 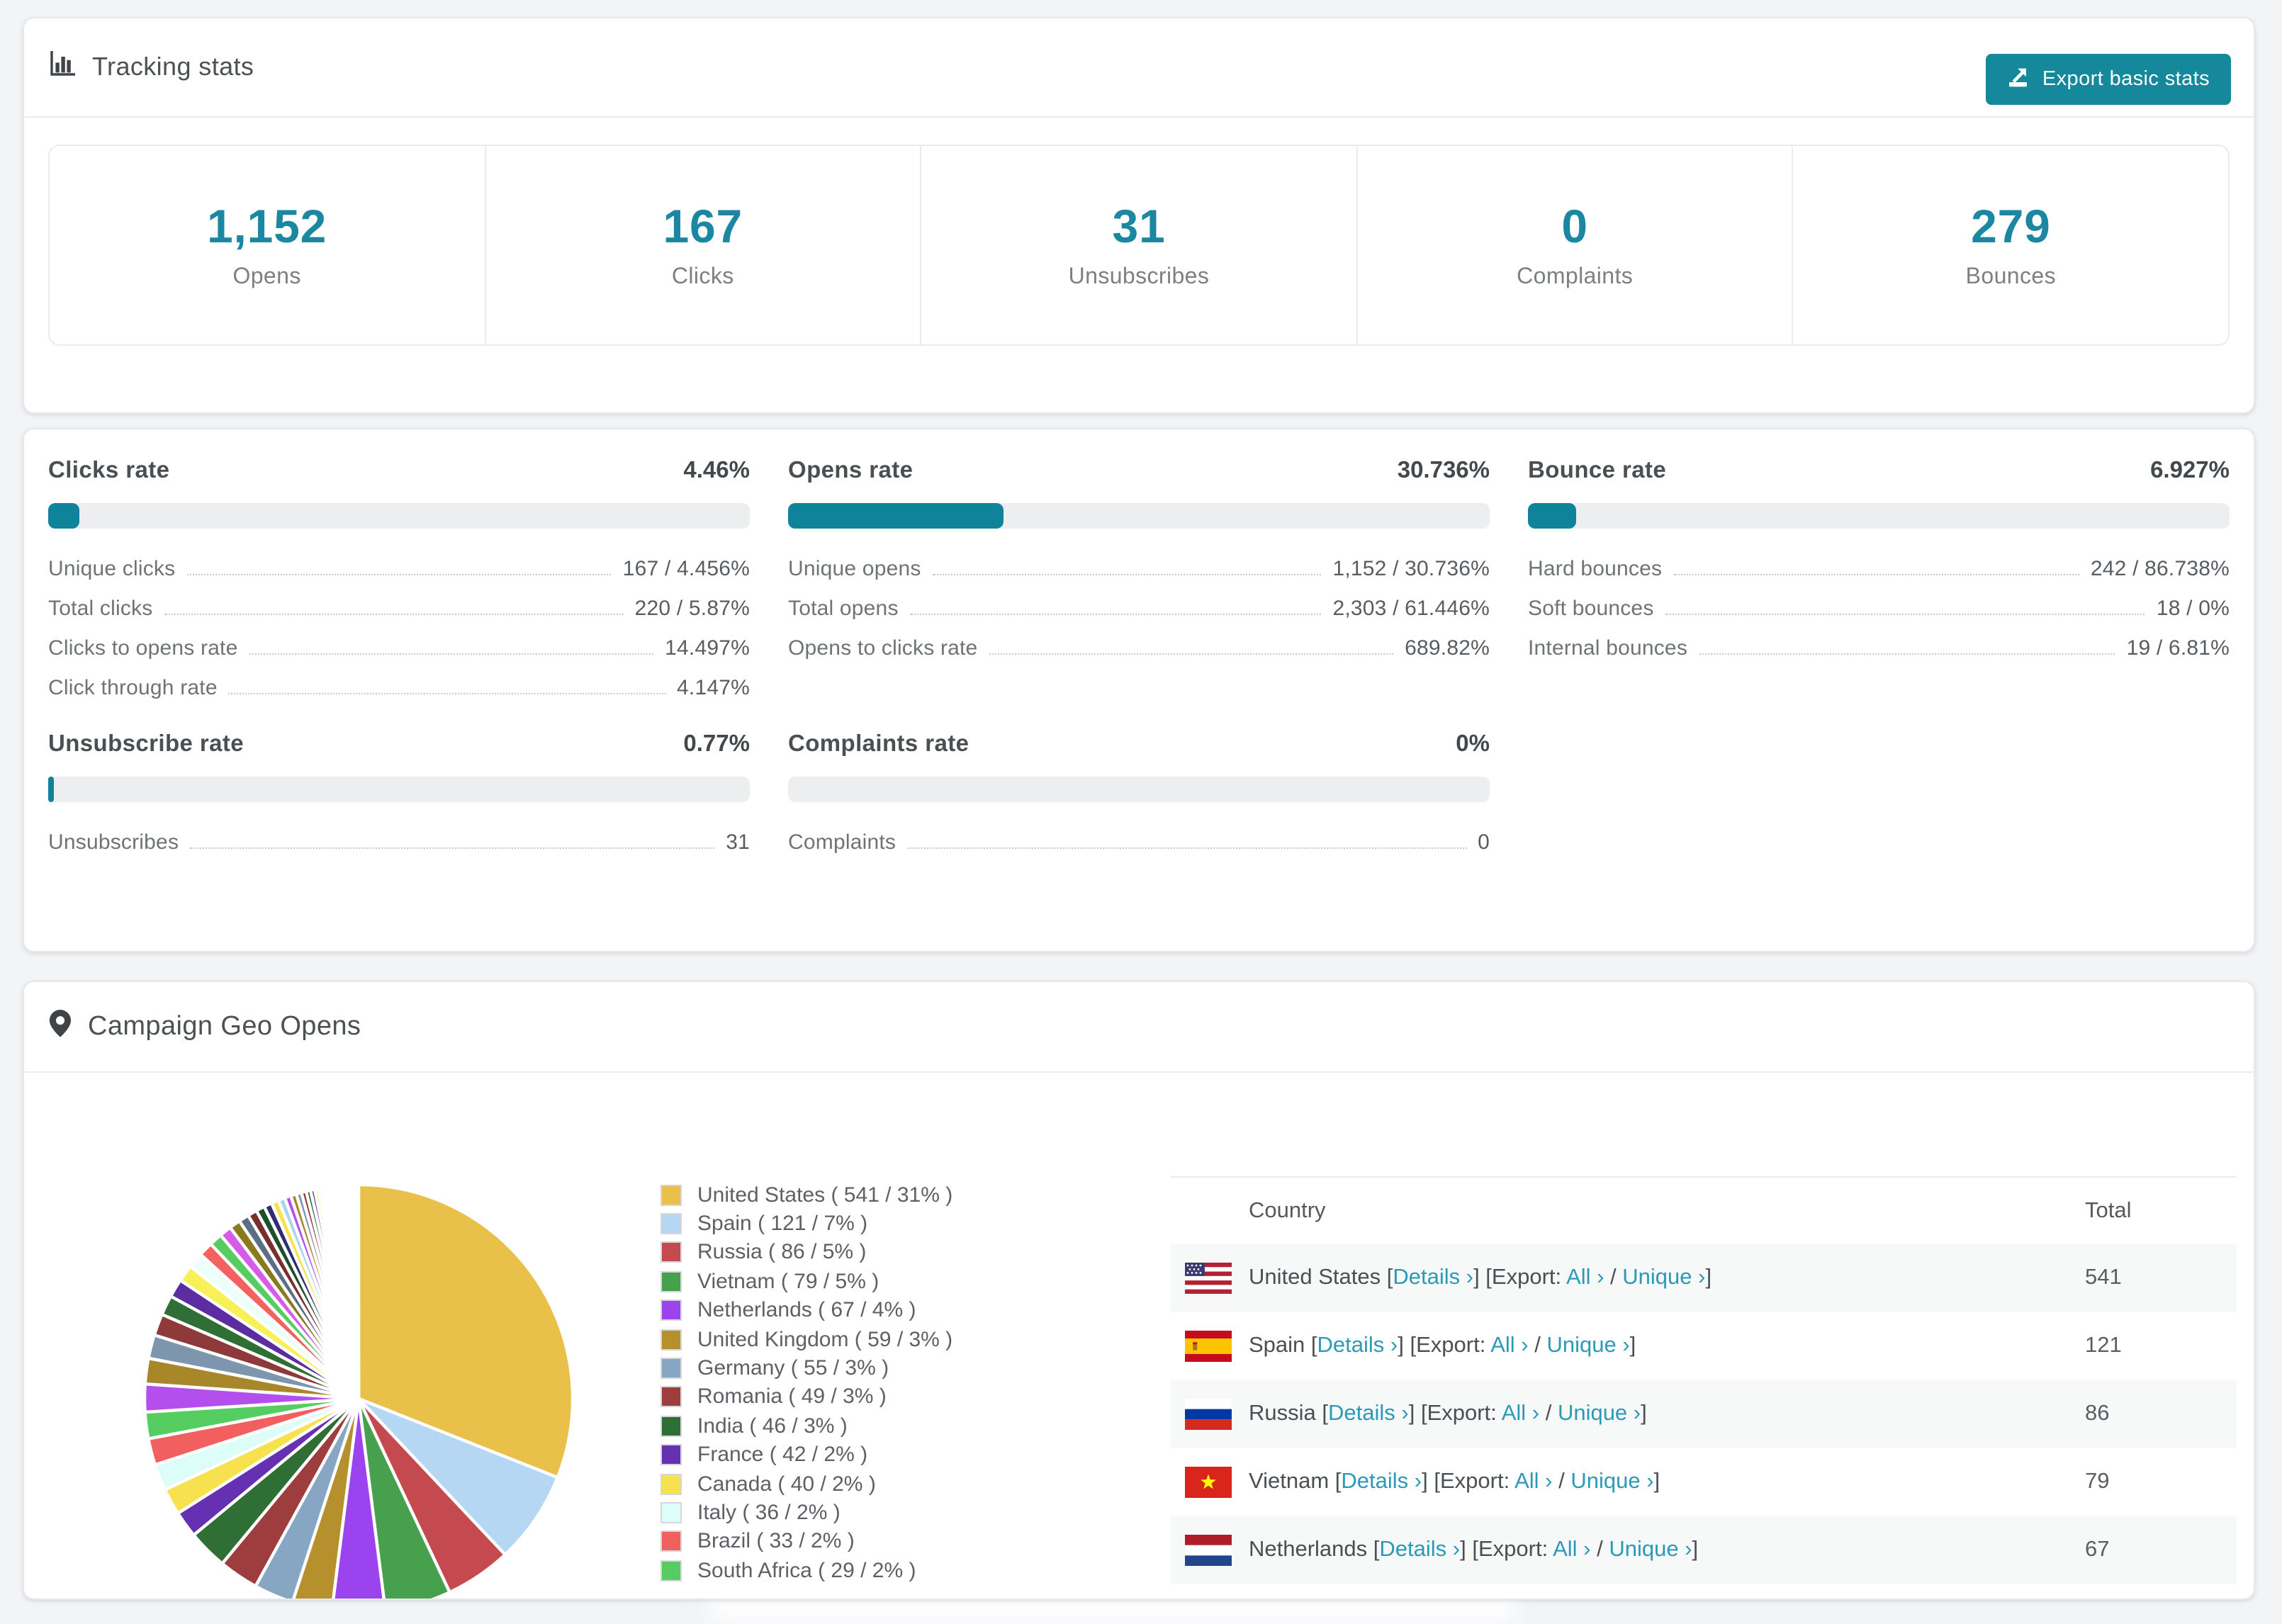 What do you see at coordinates (782, 1455) in the screenshot?
I see `legend-label: France ( 42 / 2% )` at bounding box center [782, 1455].